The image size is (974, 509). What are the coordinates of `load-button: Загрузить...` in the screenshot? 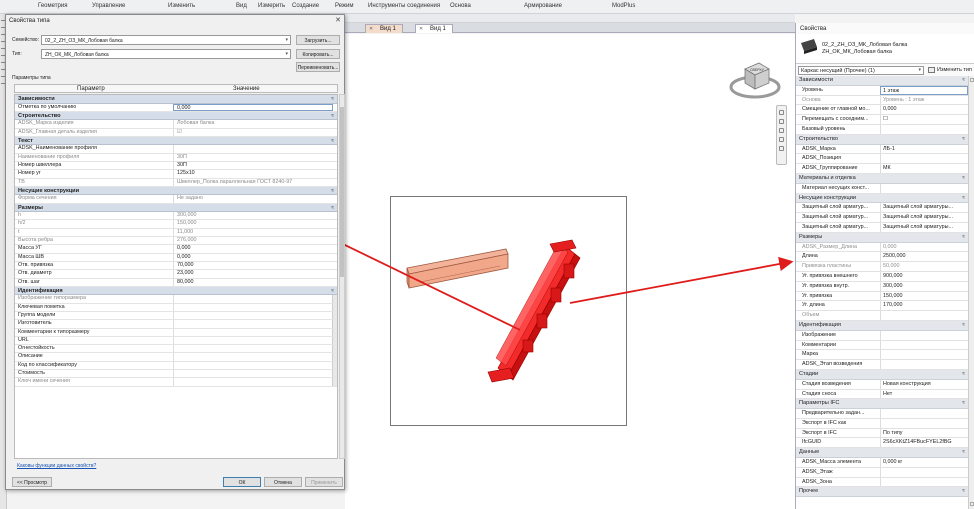 It's located at (318, 40).